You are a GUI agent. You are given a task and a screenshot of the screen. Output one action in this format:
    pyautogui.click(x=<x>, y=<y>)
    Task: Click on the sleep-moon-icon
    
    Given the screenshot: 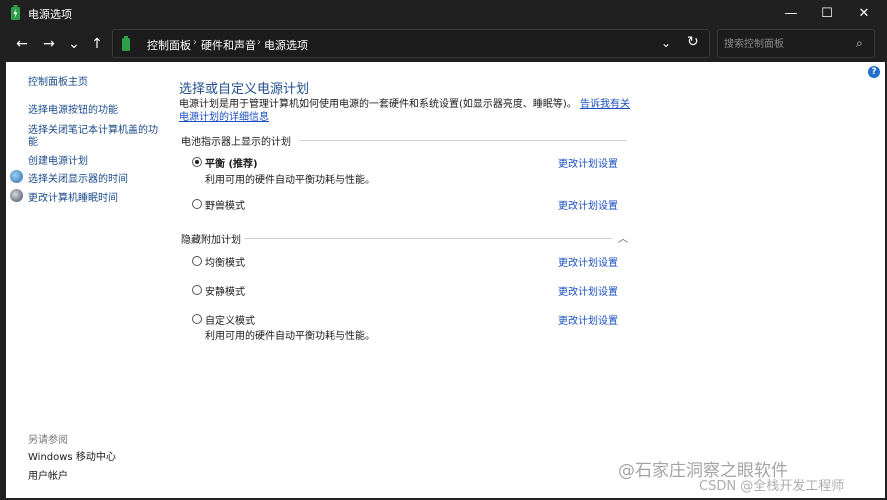 What is the action you would take?
    pyautogui.click(x=16, y=195)
    